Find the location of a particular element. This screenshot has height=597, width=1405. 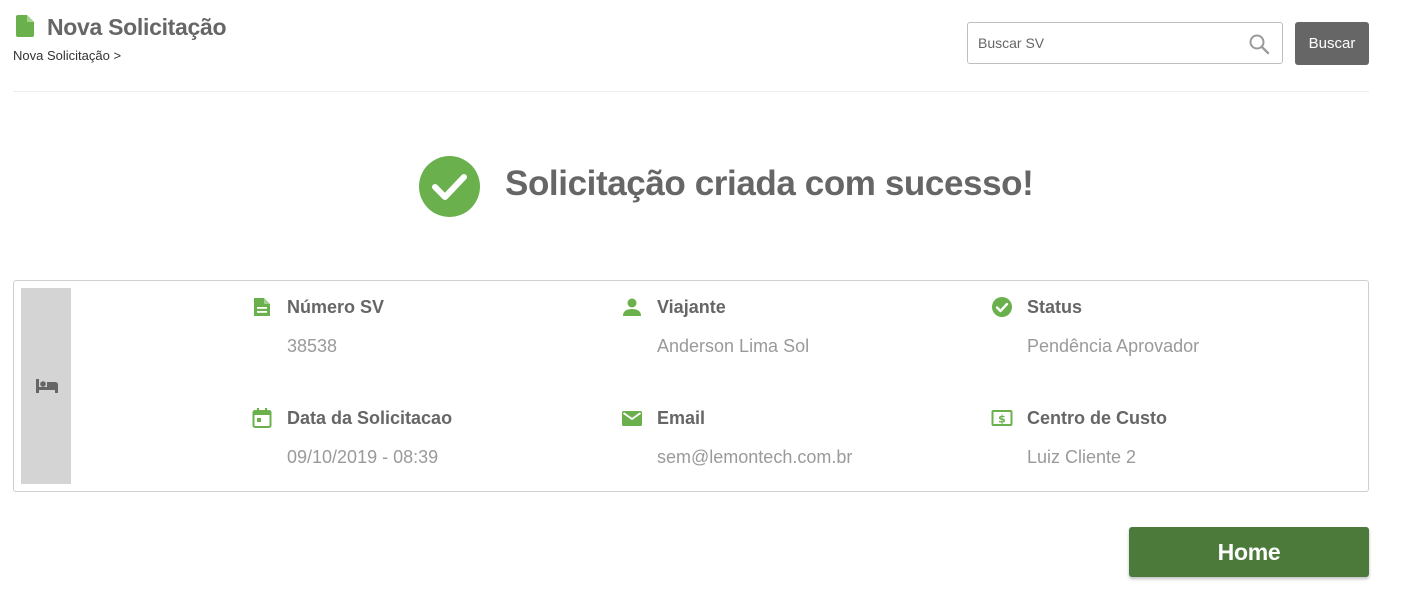

success-message: Solicitação criada com sucesso! is located at coordinates (769, 183).